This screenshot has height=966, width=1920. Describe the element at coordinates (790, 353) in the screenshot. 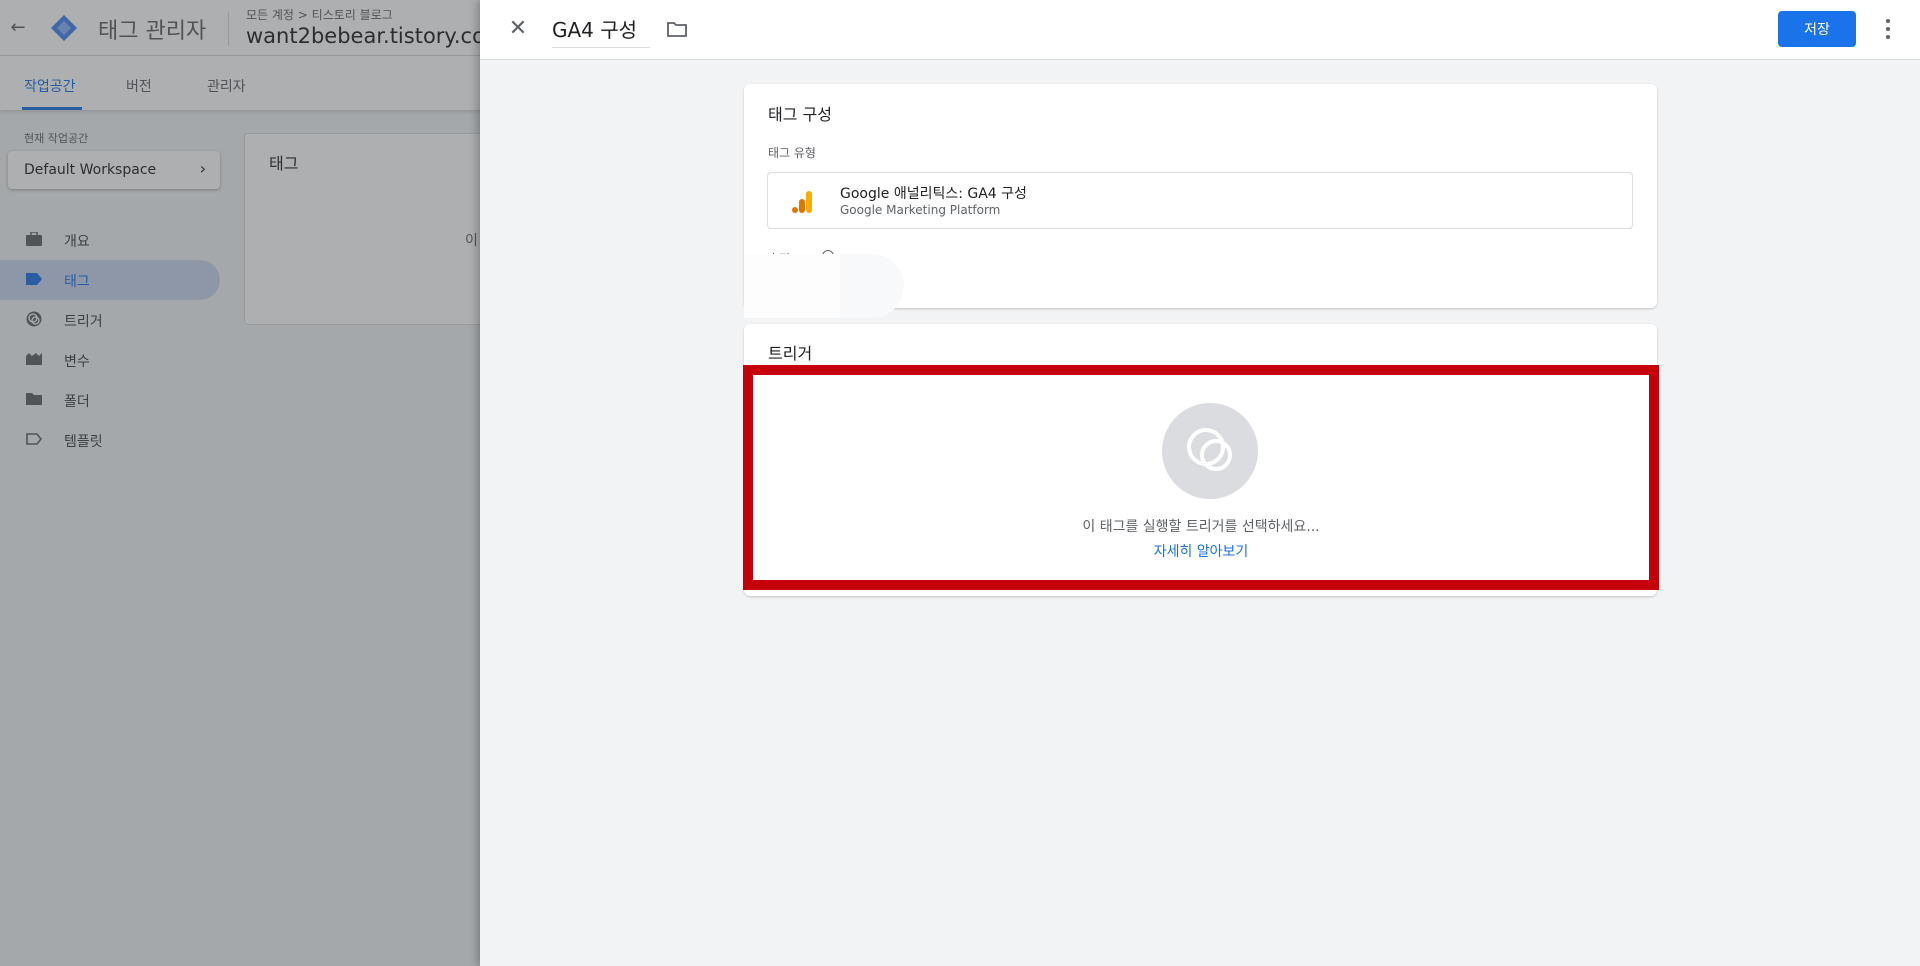

I see `triggering-title: 트리거` at that location.